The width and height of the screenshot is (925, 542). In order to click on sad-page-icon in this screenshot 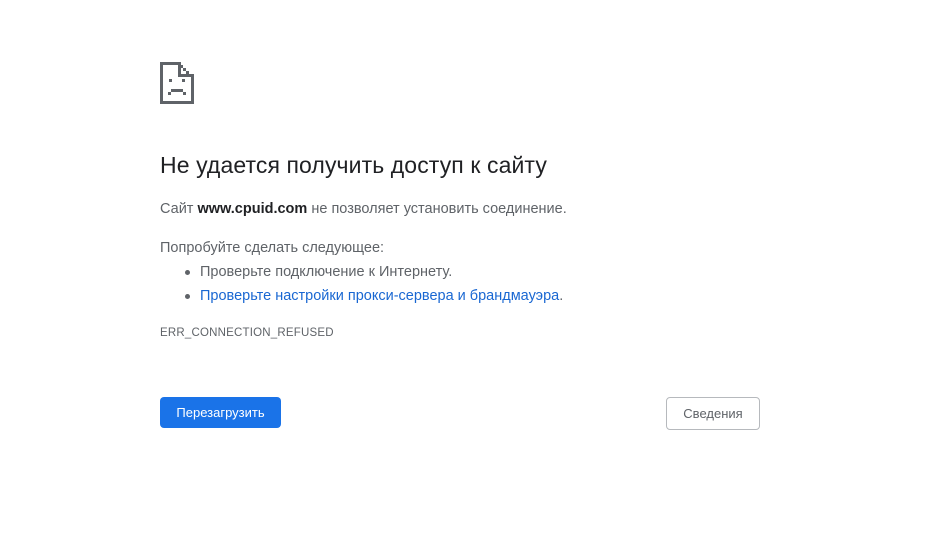, I will do `click(177, 83)`.